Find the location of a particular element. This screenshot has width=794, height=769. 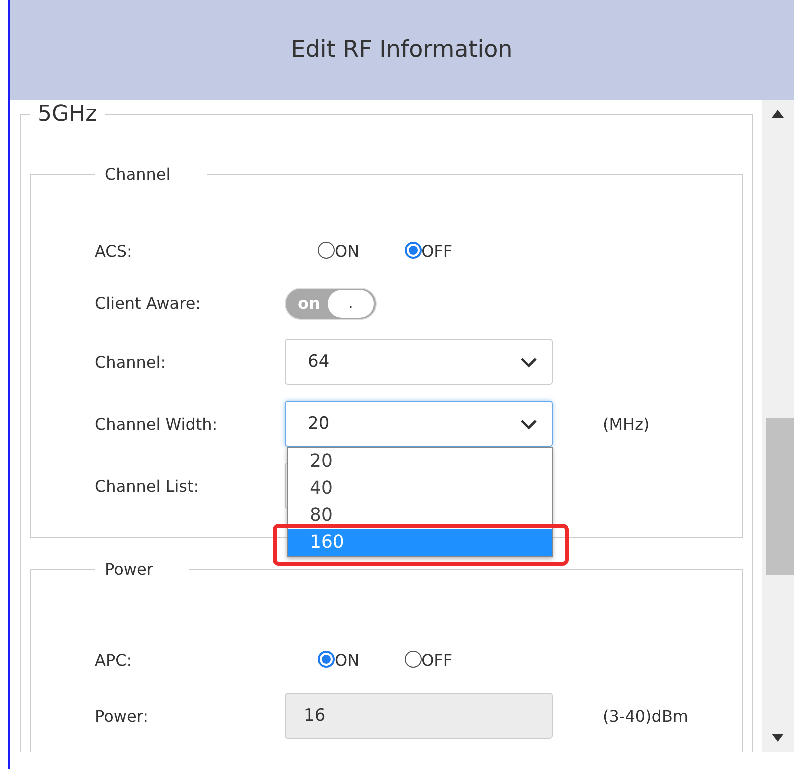

section-legend: 5GHz is located at coordinates (68, 114).